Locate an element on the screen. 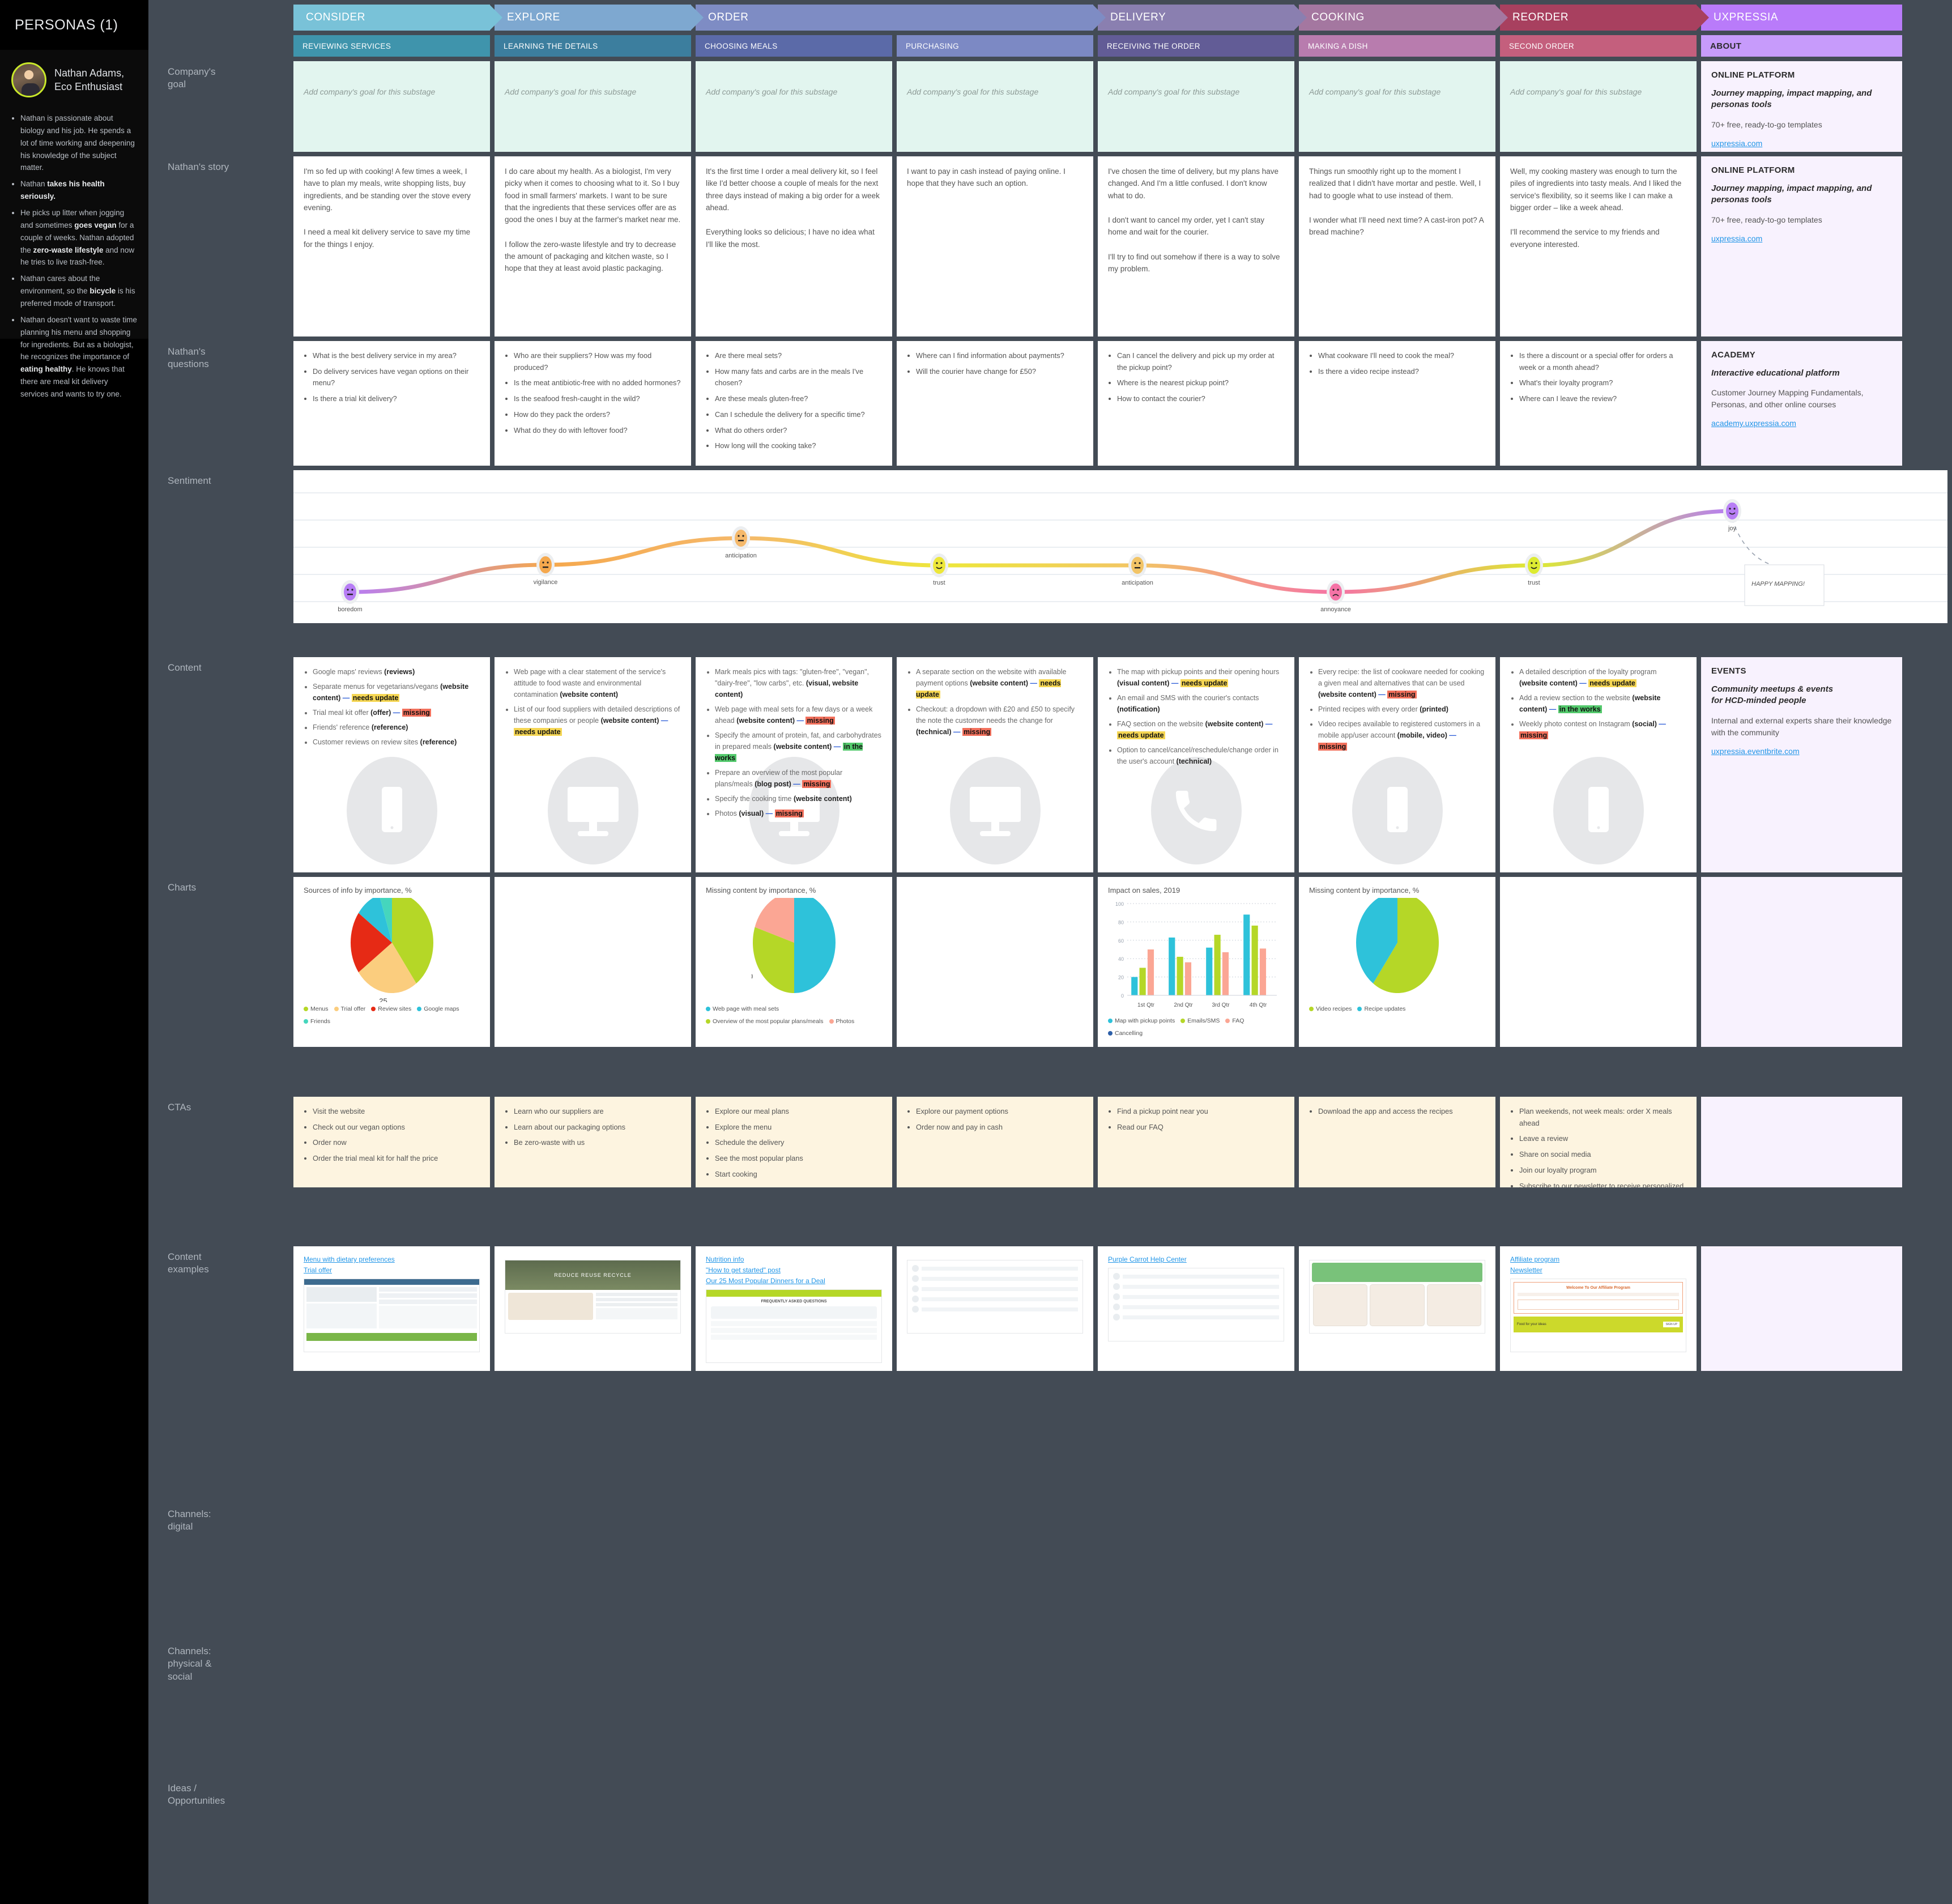 This screenshot has width=1952, height=1904. stage-order: ORDER is located at coordinates (901, 18).